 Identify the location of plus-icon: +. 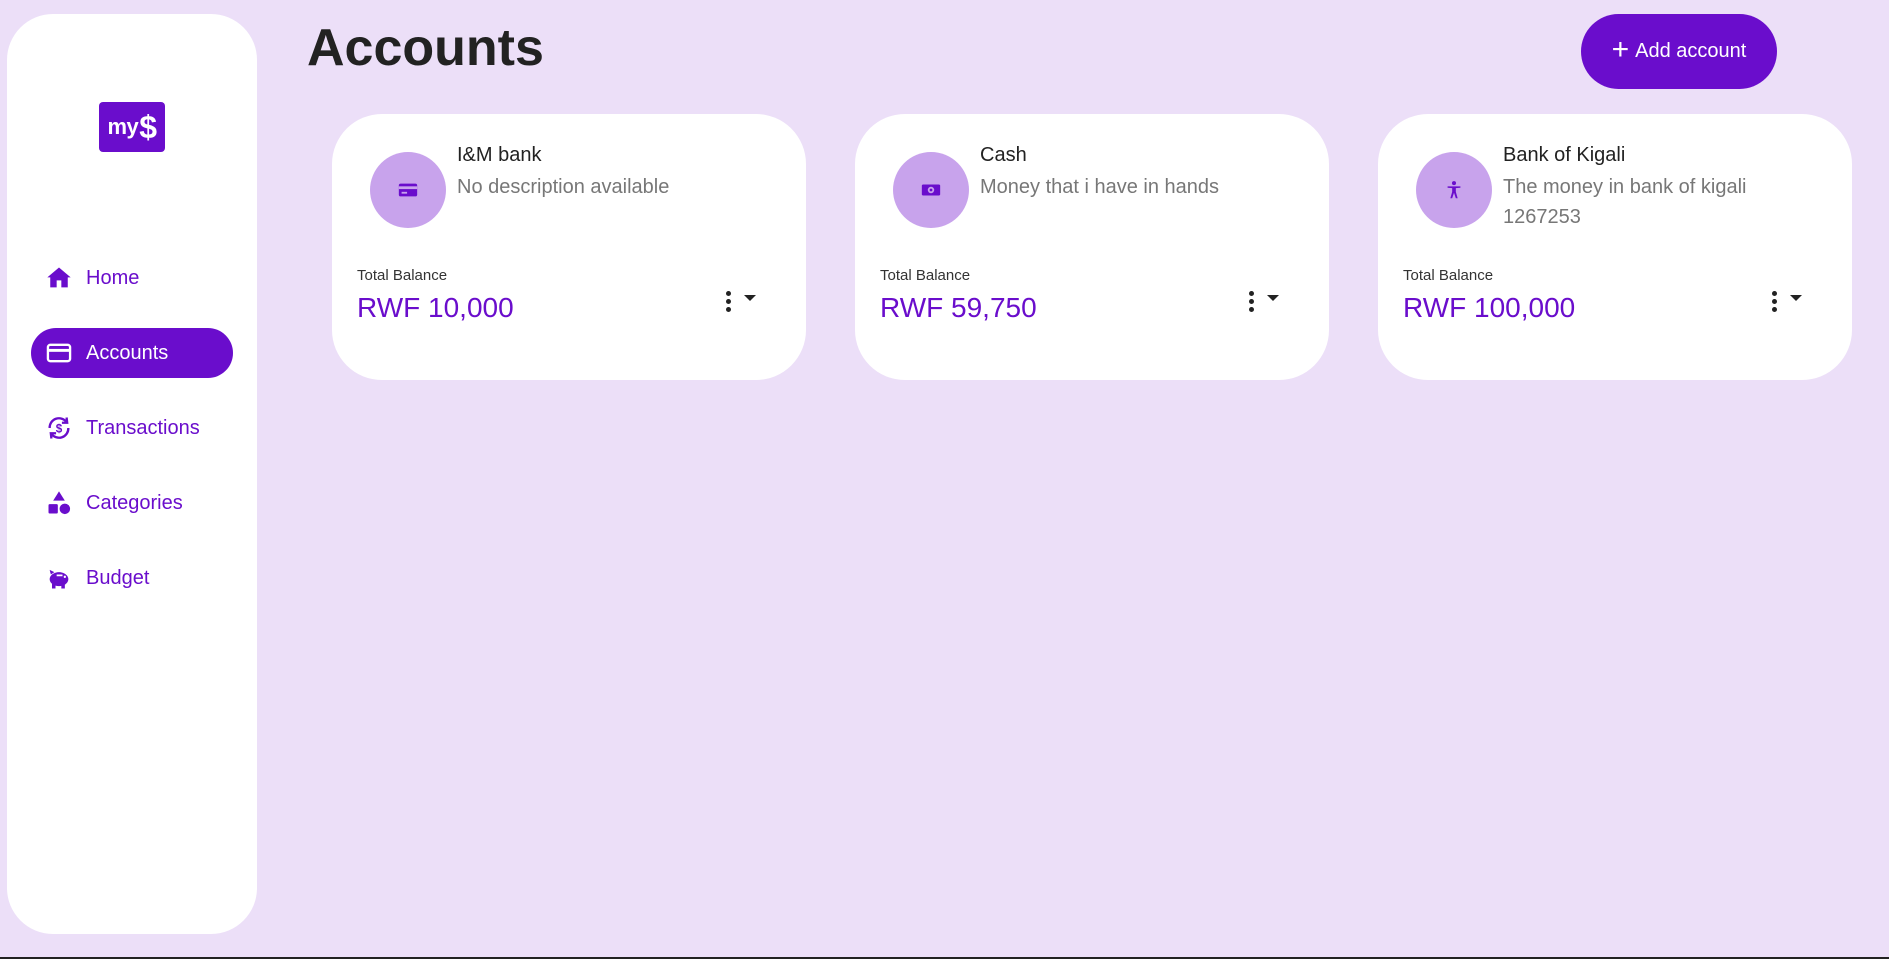
(1620, 49).